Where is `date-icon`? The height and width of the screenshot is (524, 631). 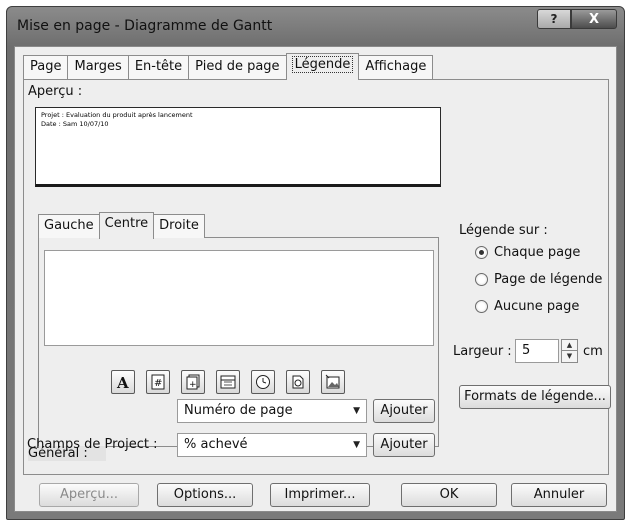
date-icon is located at coordinates (228, 382).